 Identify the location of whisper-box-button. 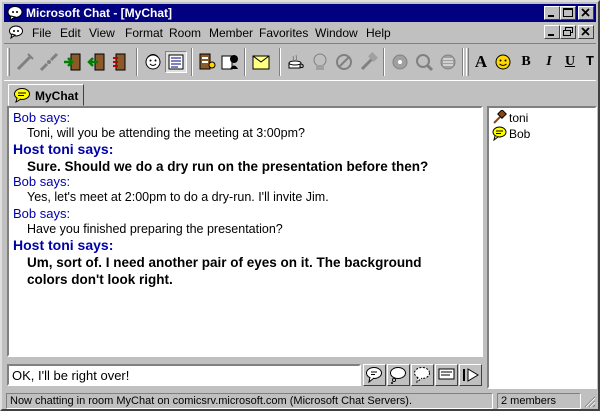
(261, 62).